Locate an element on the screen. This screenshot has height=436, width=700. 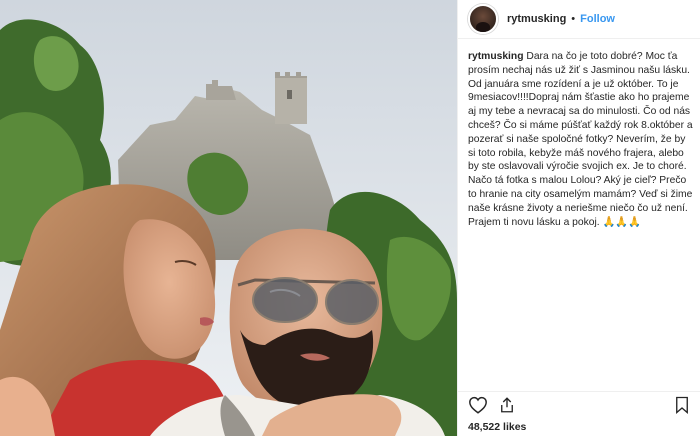
share-icon is located at coordinates (507, 407).